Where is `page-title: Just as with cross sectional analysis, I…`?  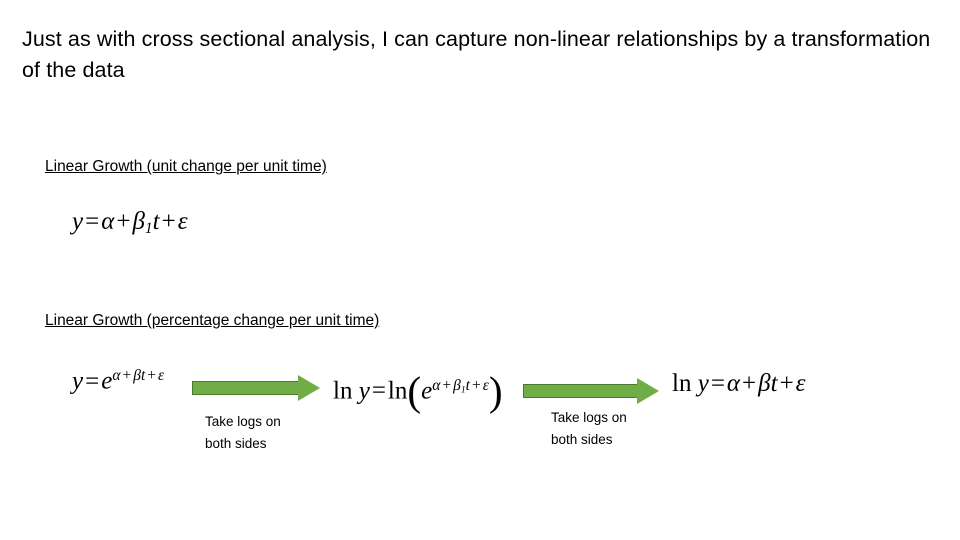 page-title: Just as with cross sectional analysis, I… is located at coordinates (476, 54).